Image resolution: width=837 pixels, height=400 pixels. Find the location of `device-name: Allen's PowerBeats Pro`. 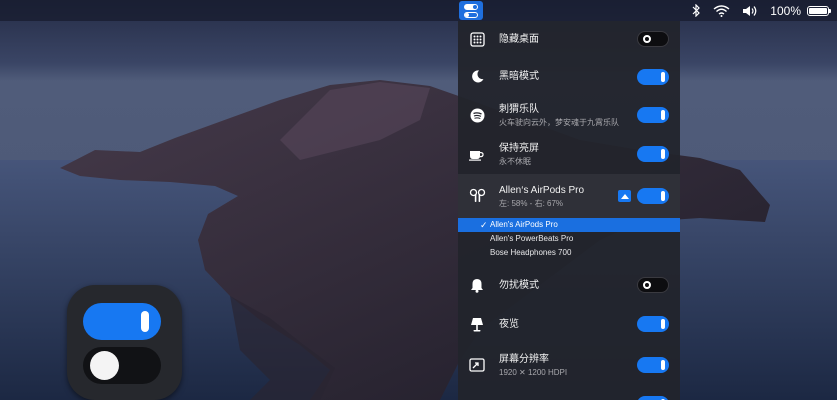

device-name: Allen's PowerBeats Pro is located at coordinates (532, 238).